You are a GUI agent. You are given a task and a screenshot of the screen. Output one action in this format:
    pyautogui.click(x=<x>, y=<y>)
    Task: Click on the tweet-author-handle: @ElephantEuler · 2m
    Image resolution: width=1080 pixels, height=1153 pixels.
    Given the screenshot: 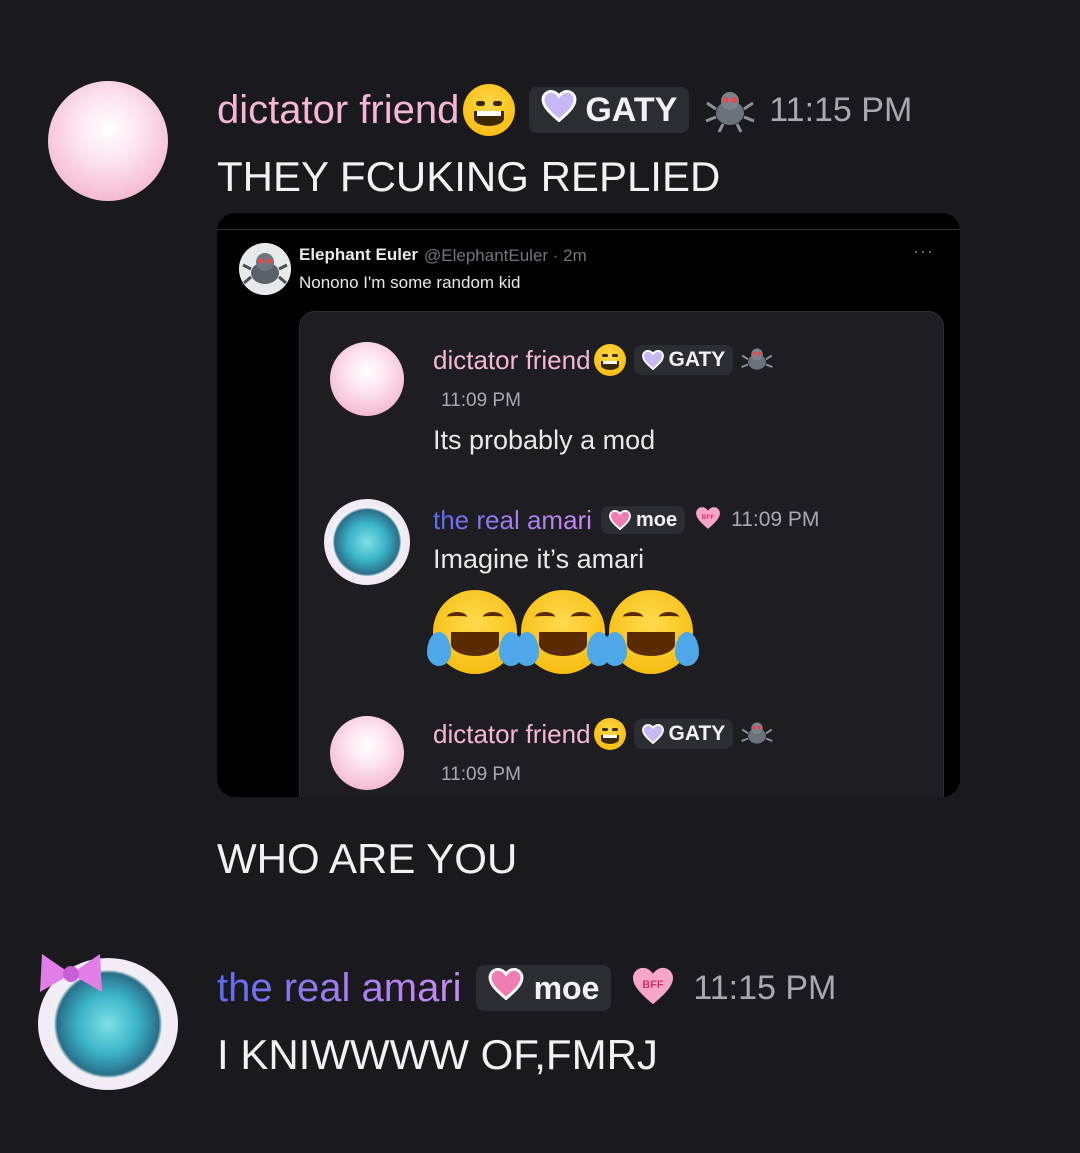 What is the action you would take?
    pyautogui.click(x=505, y=255)
    